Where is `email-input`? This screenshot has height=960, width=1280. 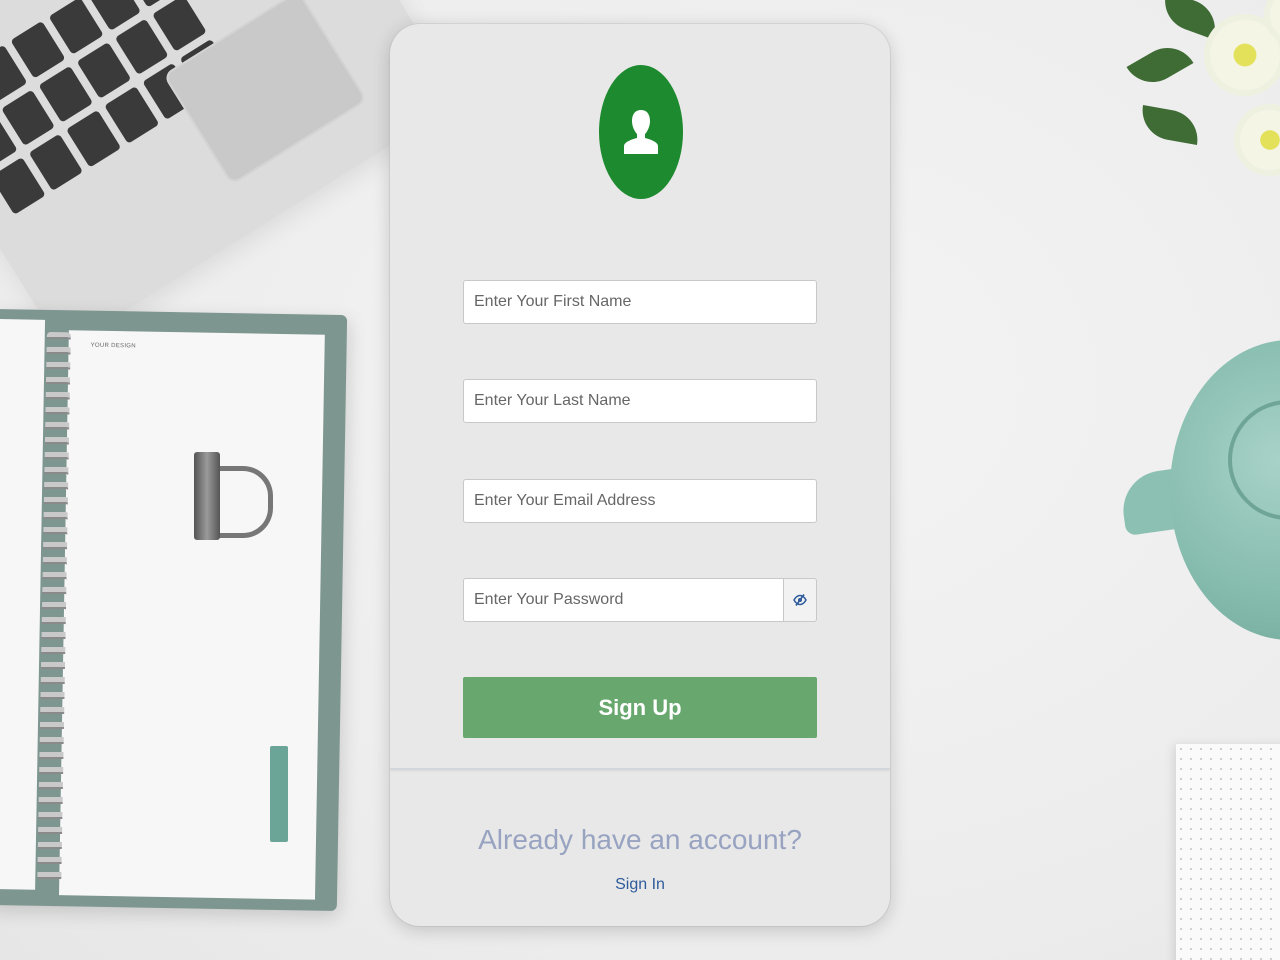 email-input is located at coordinates (640, 501).